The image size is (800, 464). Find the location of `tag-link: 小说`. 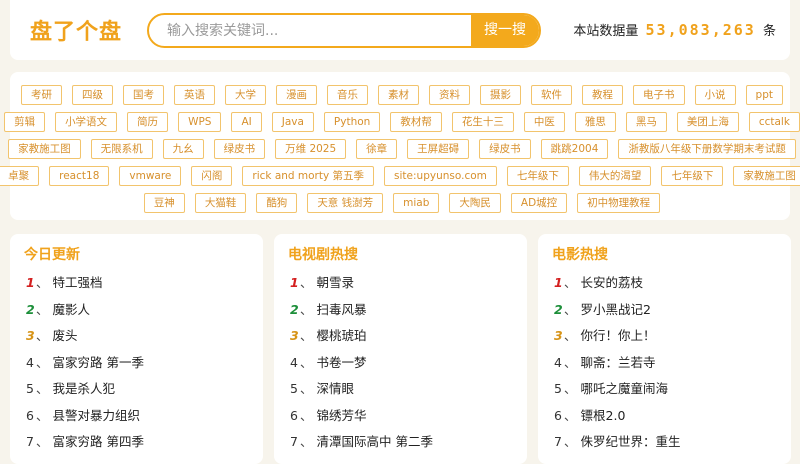

tag-link: 小说 is located at coordinates (715, 94).